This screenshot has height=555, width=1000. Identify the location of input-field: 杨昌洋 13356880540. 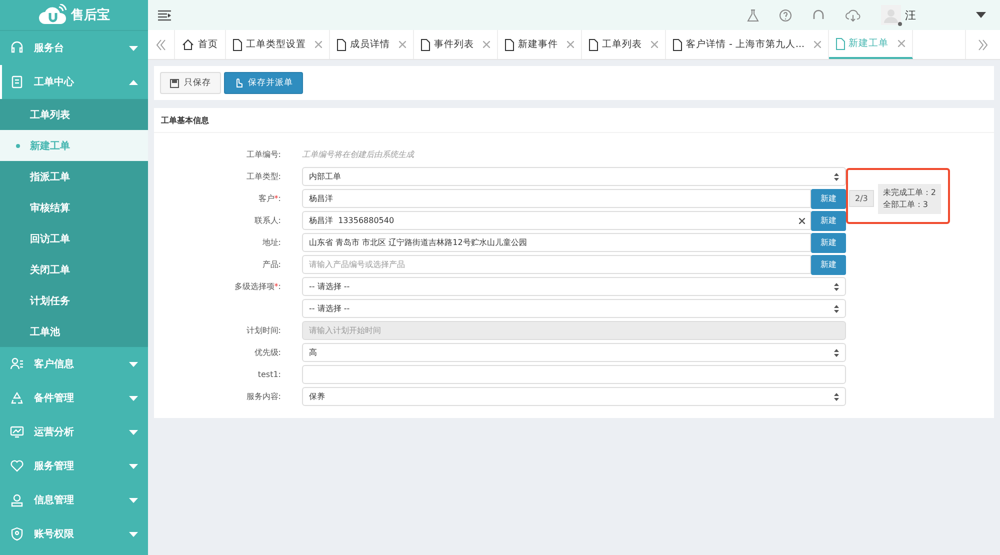
(556, 220).